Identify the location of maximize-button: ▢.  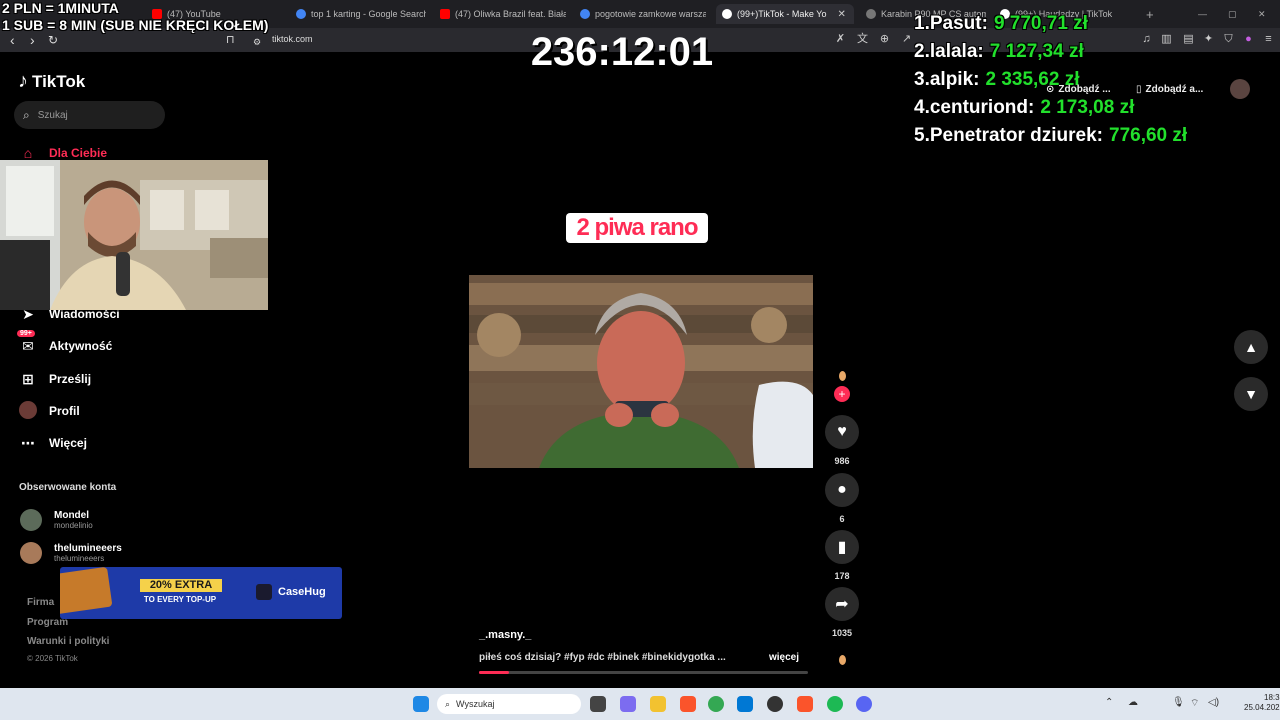
(1235, 14).